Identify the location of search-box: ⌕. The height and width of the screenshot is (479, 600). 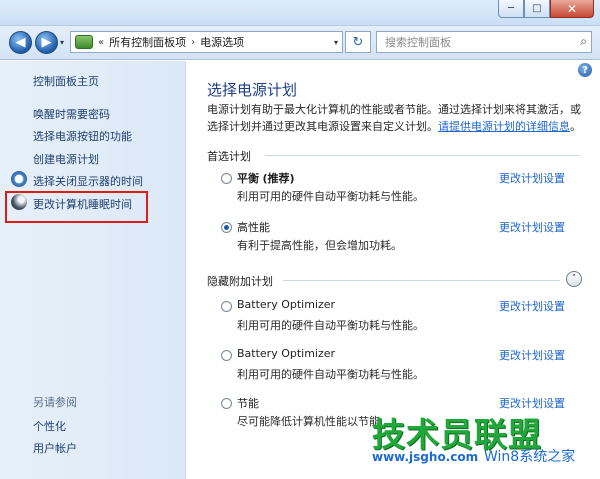
(484, 42).